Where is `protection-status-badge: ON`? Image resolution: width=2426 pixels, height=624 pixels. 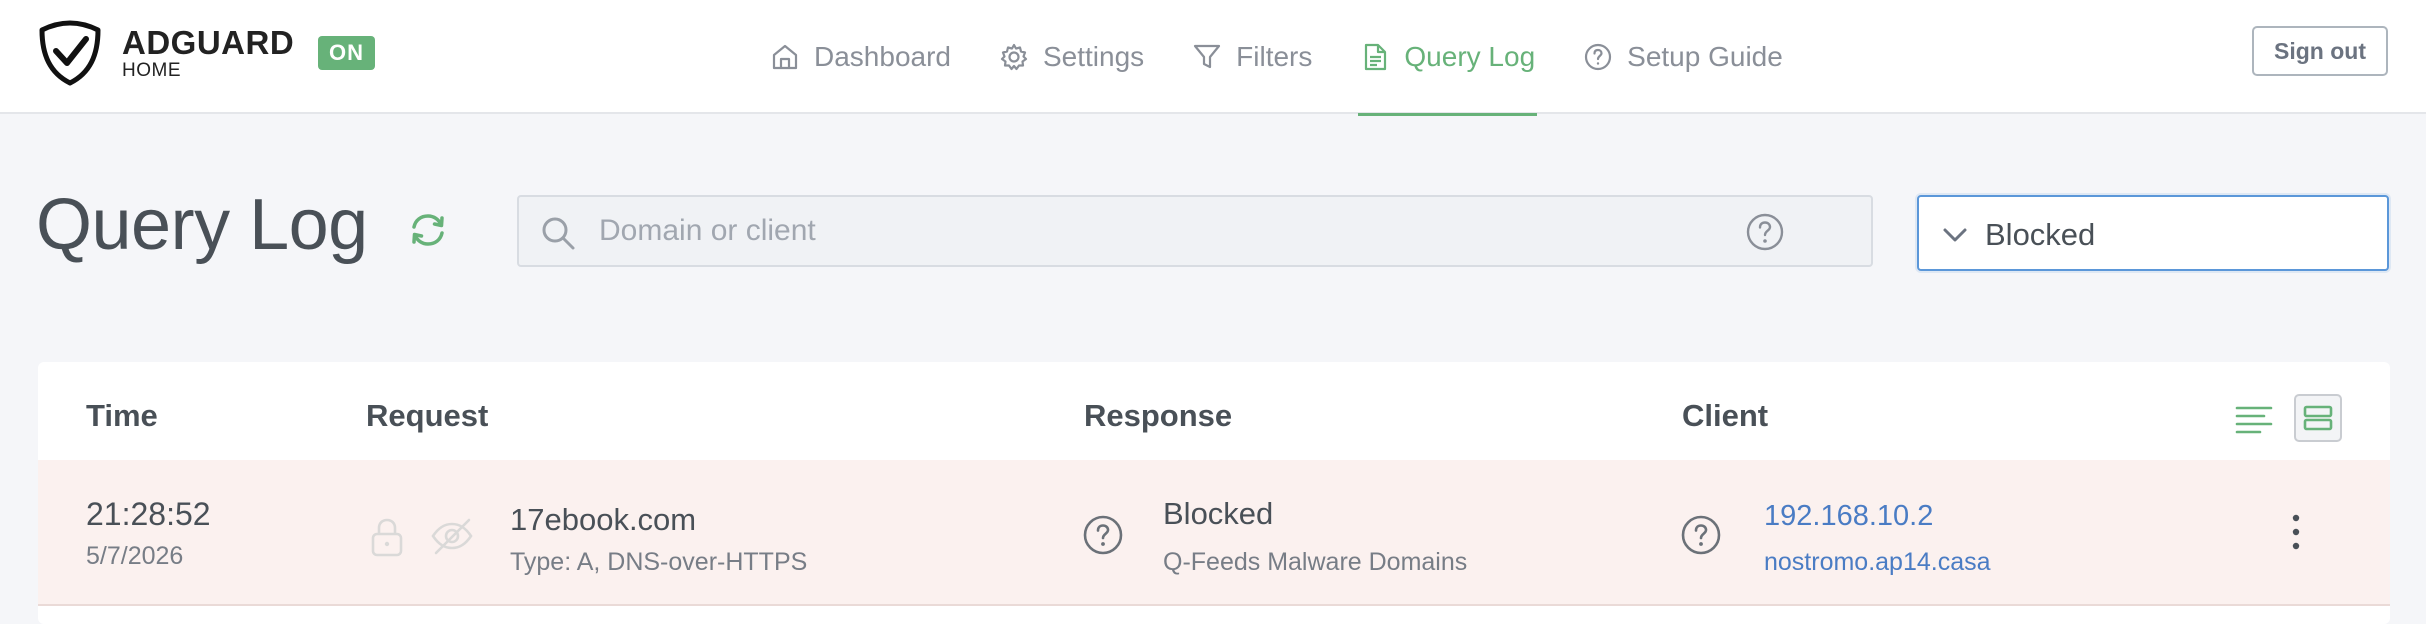
protection-status-badge: ON is located at coordinates (346, 53).